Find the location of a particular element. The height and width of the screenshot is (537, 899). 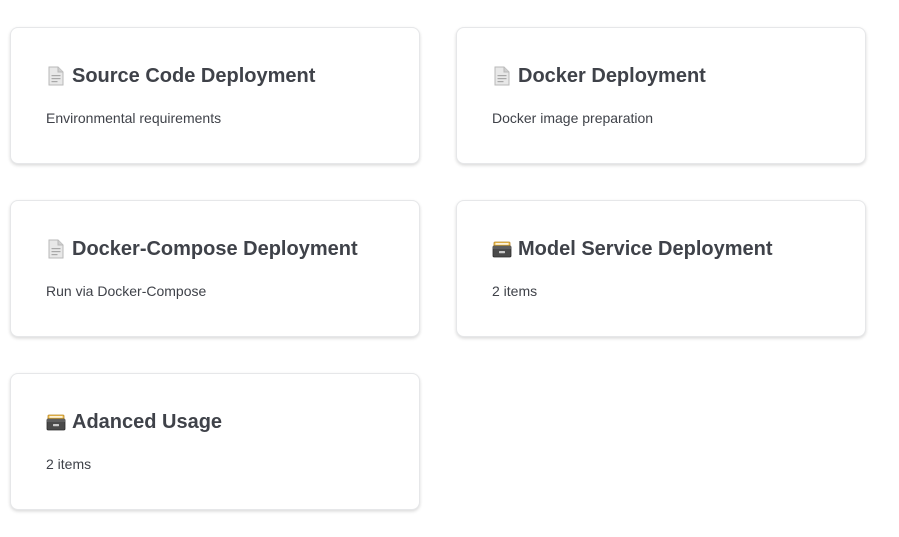

card-description: Environmental requirements is located at coordinates (134, 118).